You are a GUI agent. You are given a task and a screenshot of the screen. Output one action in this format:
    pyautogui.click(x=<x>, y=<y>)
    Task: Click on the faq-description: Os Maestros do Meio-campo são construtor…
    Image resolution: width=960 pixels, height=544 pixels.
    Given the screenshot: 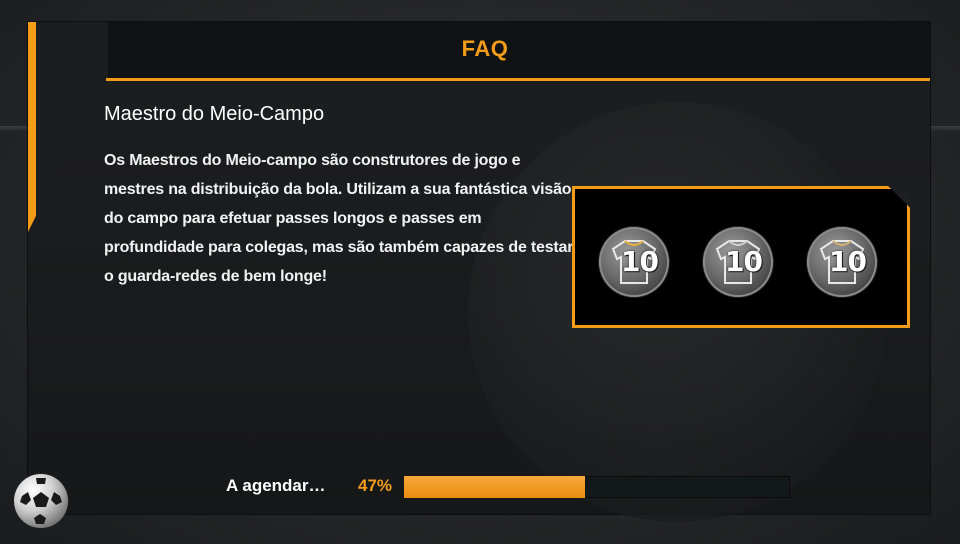 What is the action you would take?
    pyautogui.click(x=339, y=218)
    